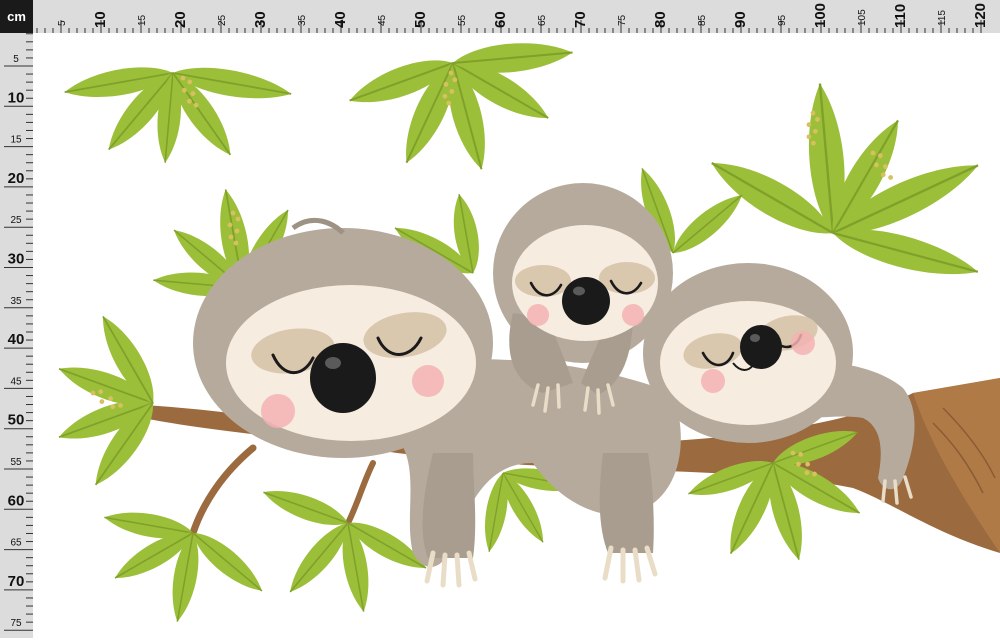  I want to click on ruler-unit-corner: cm, so click(16, 16).